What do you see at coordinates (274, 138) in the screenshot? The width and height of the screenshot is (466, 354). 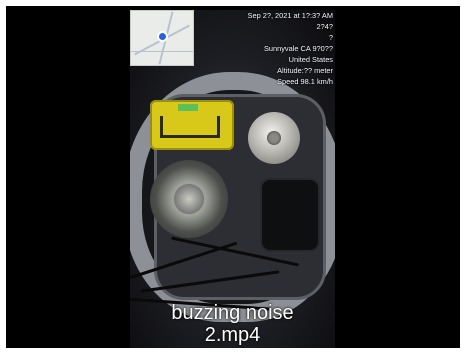 I see `horn-contact-disc` at bounding box center [274, 138].